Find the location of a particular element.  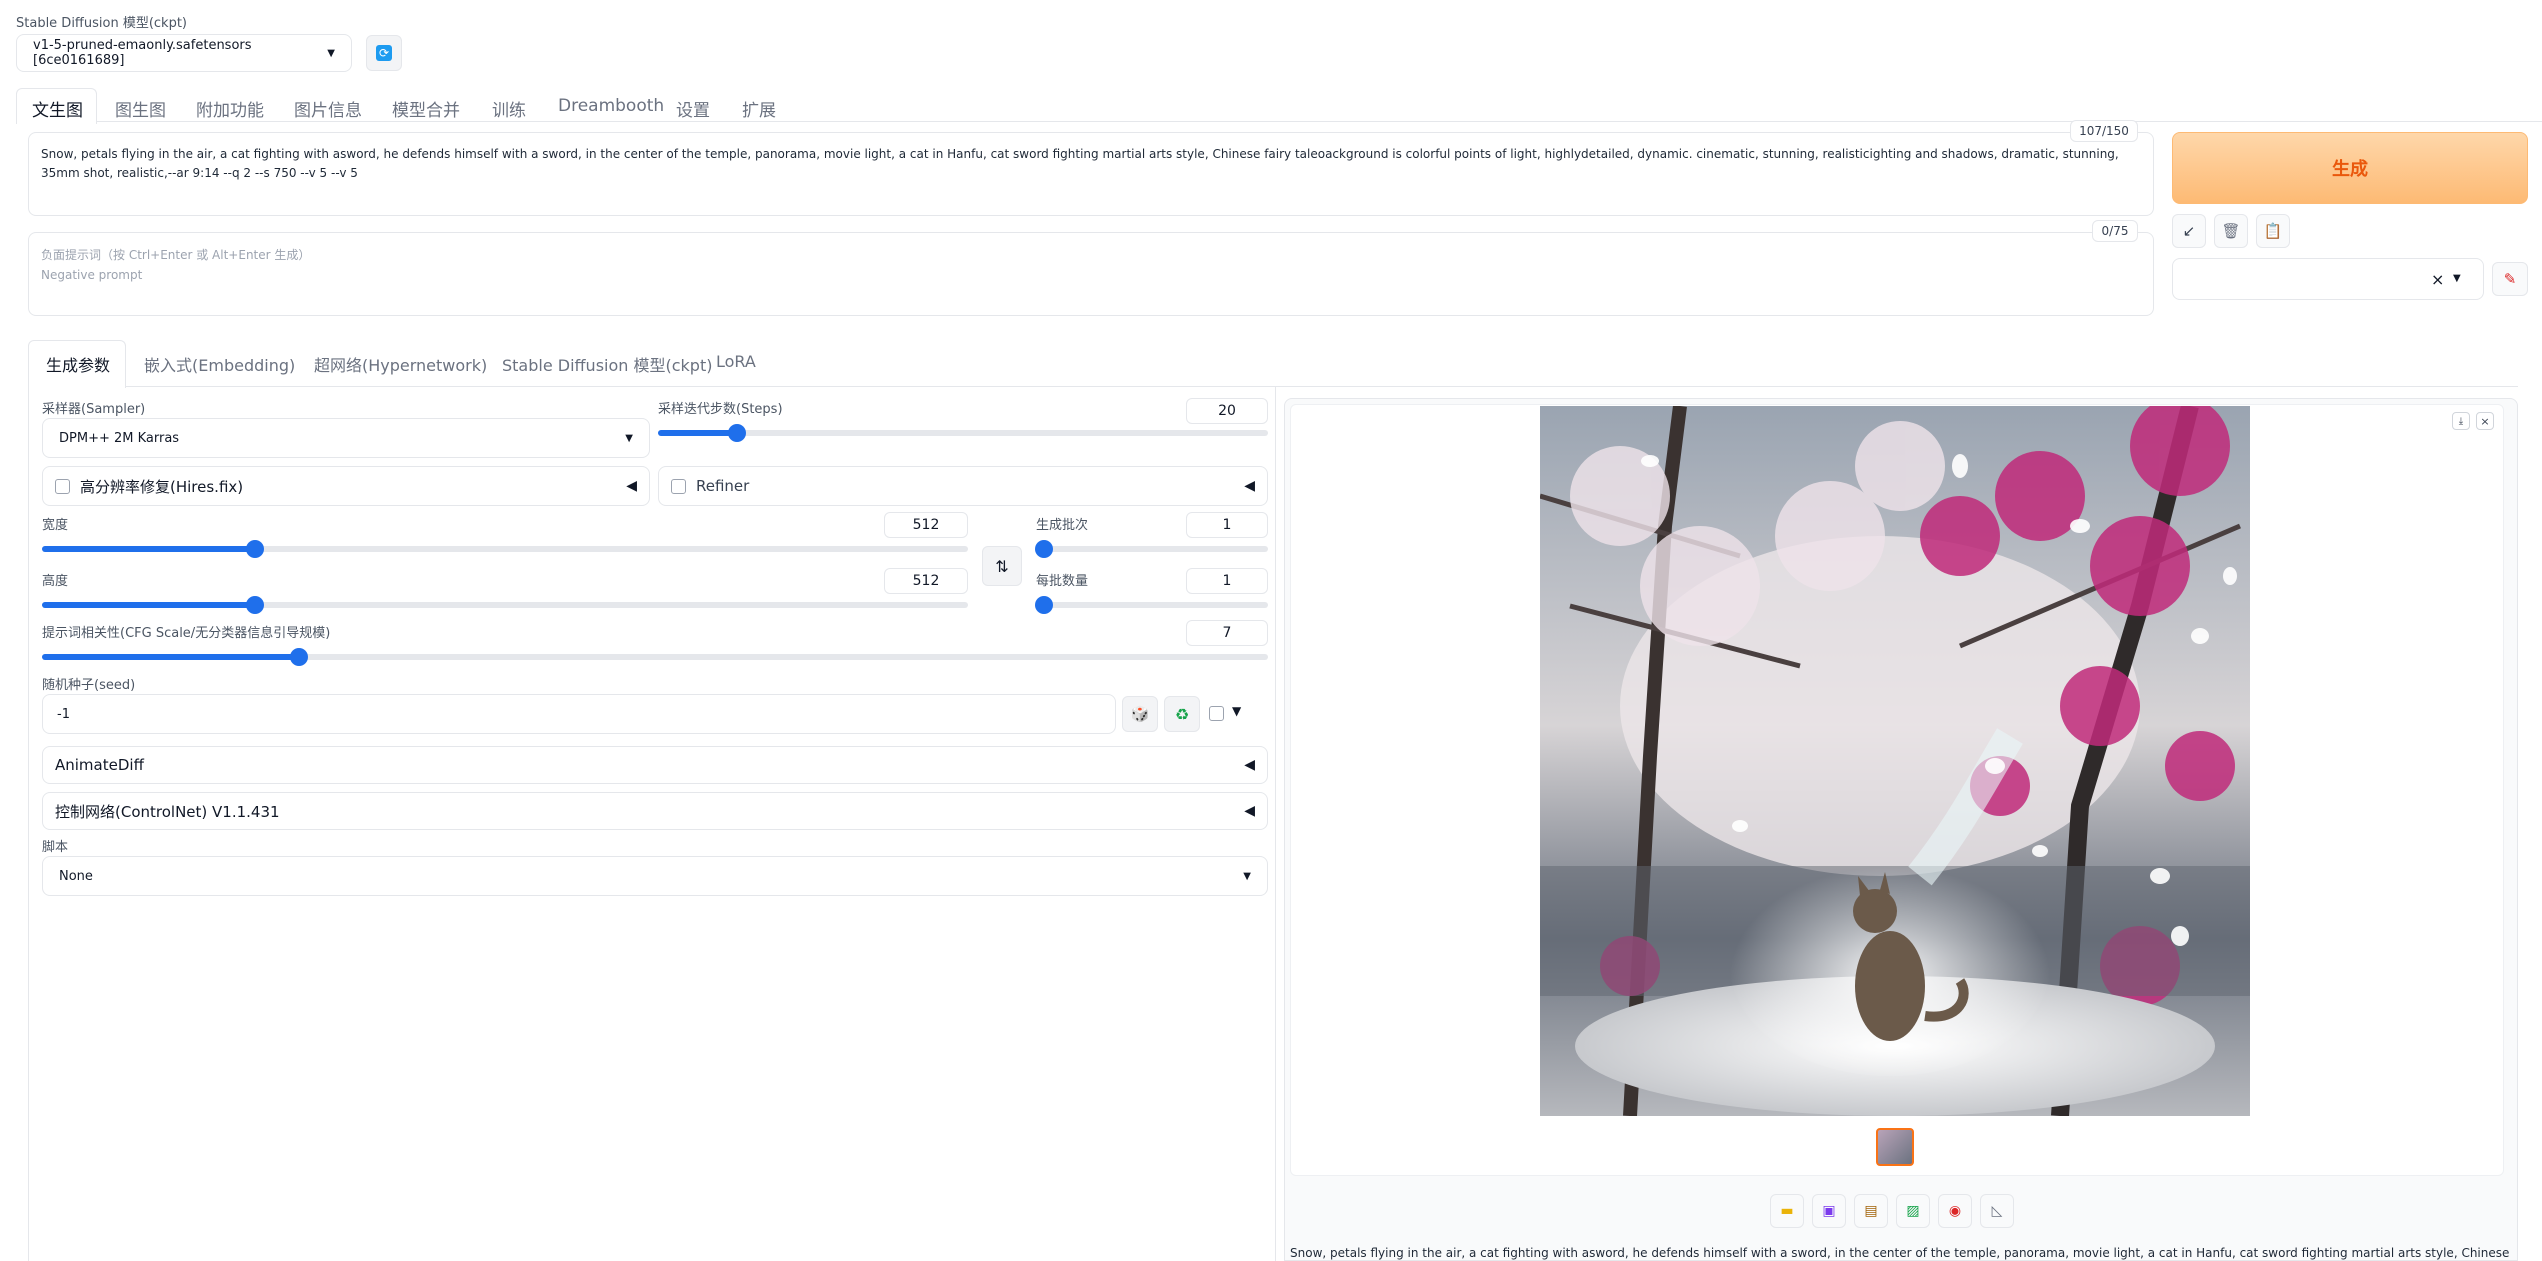

tab-train: 训练 is located at coordinates (509, 108).